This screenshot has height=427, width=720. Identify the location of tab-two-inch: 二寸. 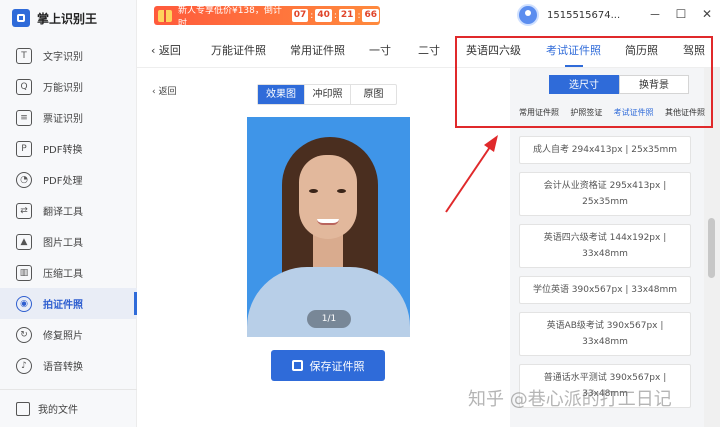
(429, 50).